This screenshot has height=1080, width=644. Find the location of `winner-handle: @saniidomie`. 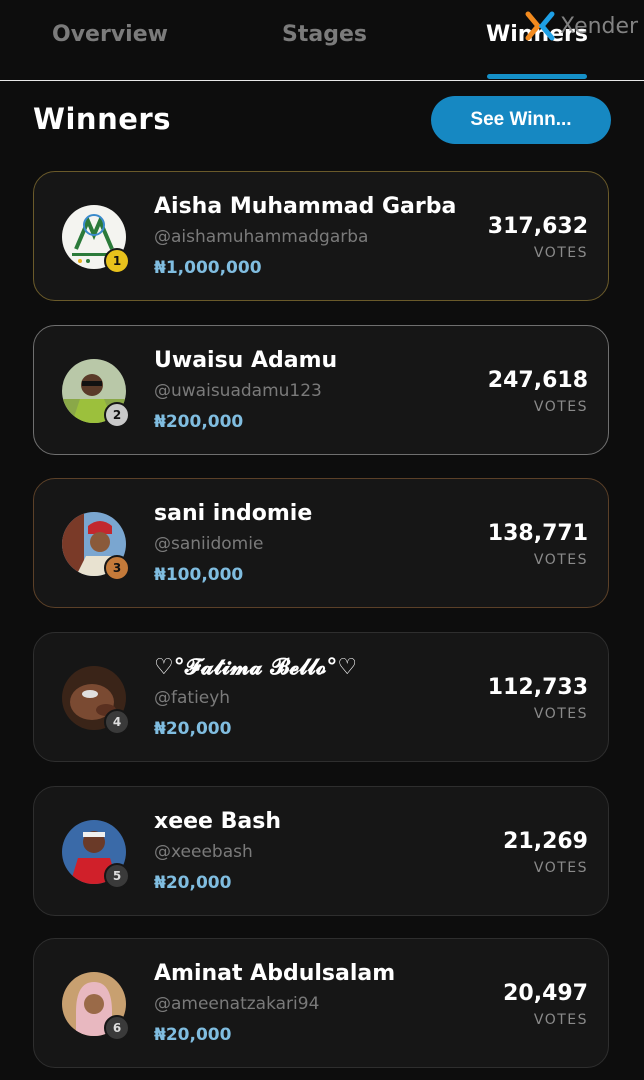

winner-handle: @saniidomie is located at coordinates (209, 544).